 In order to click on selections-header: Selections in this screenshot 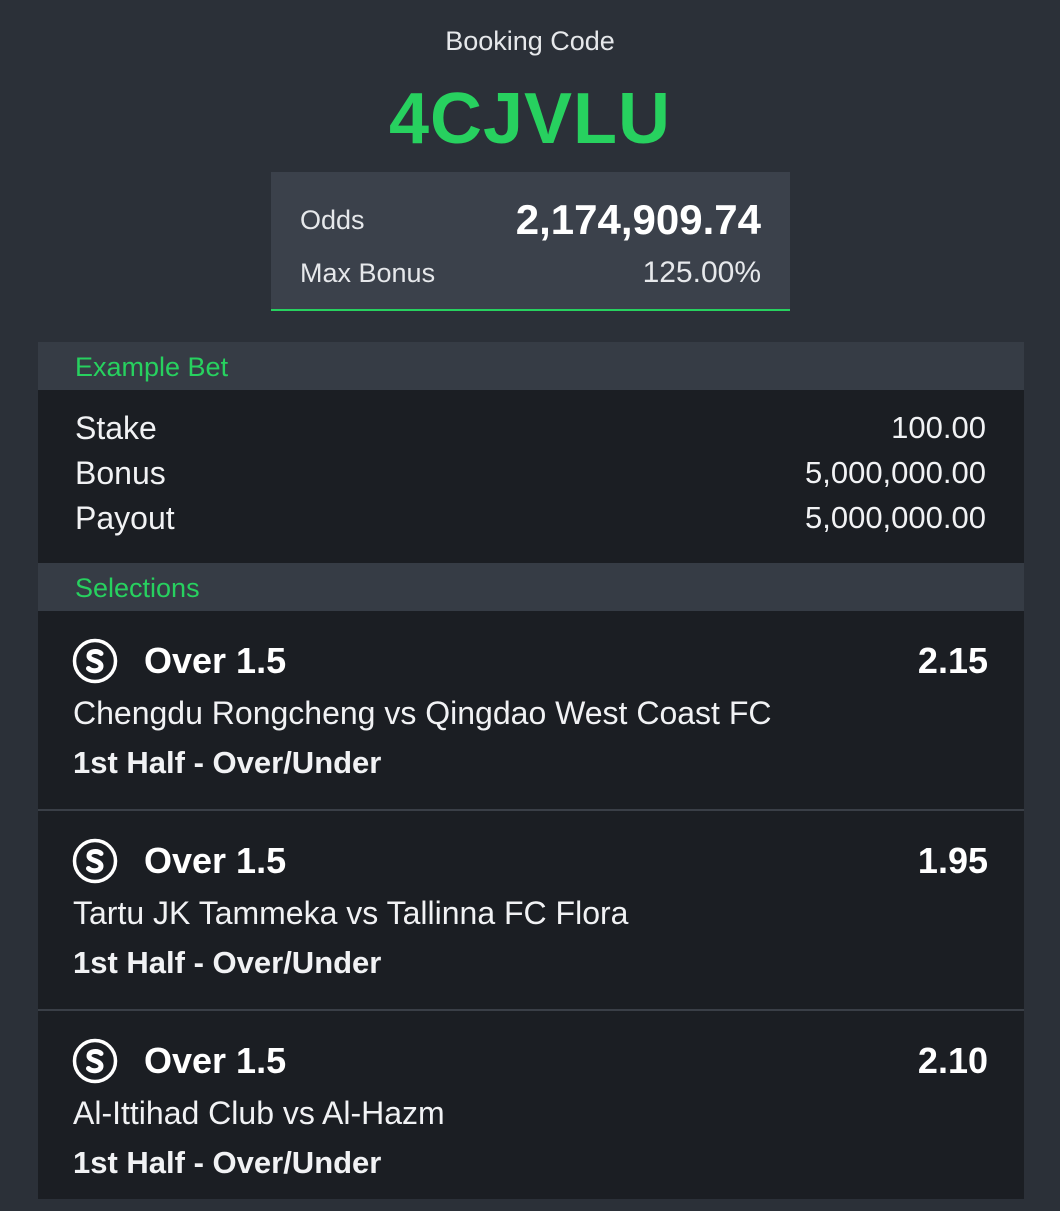, I will do `click(531, 587)`.